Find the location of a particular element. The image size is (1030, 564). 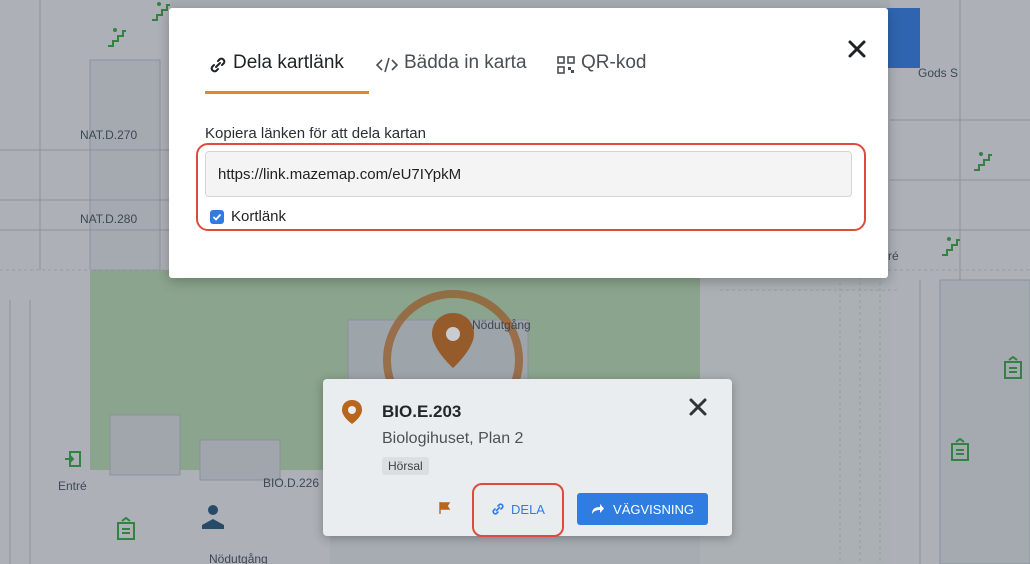

directions-button: VÄGVISNING is located at coordinates (642, 509).